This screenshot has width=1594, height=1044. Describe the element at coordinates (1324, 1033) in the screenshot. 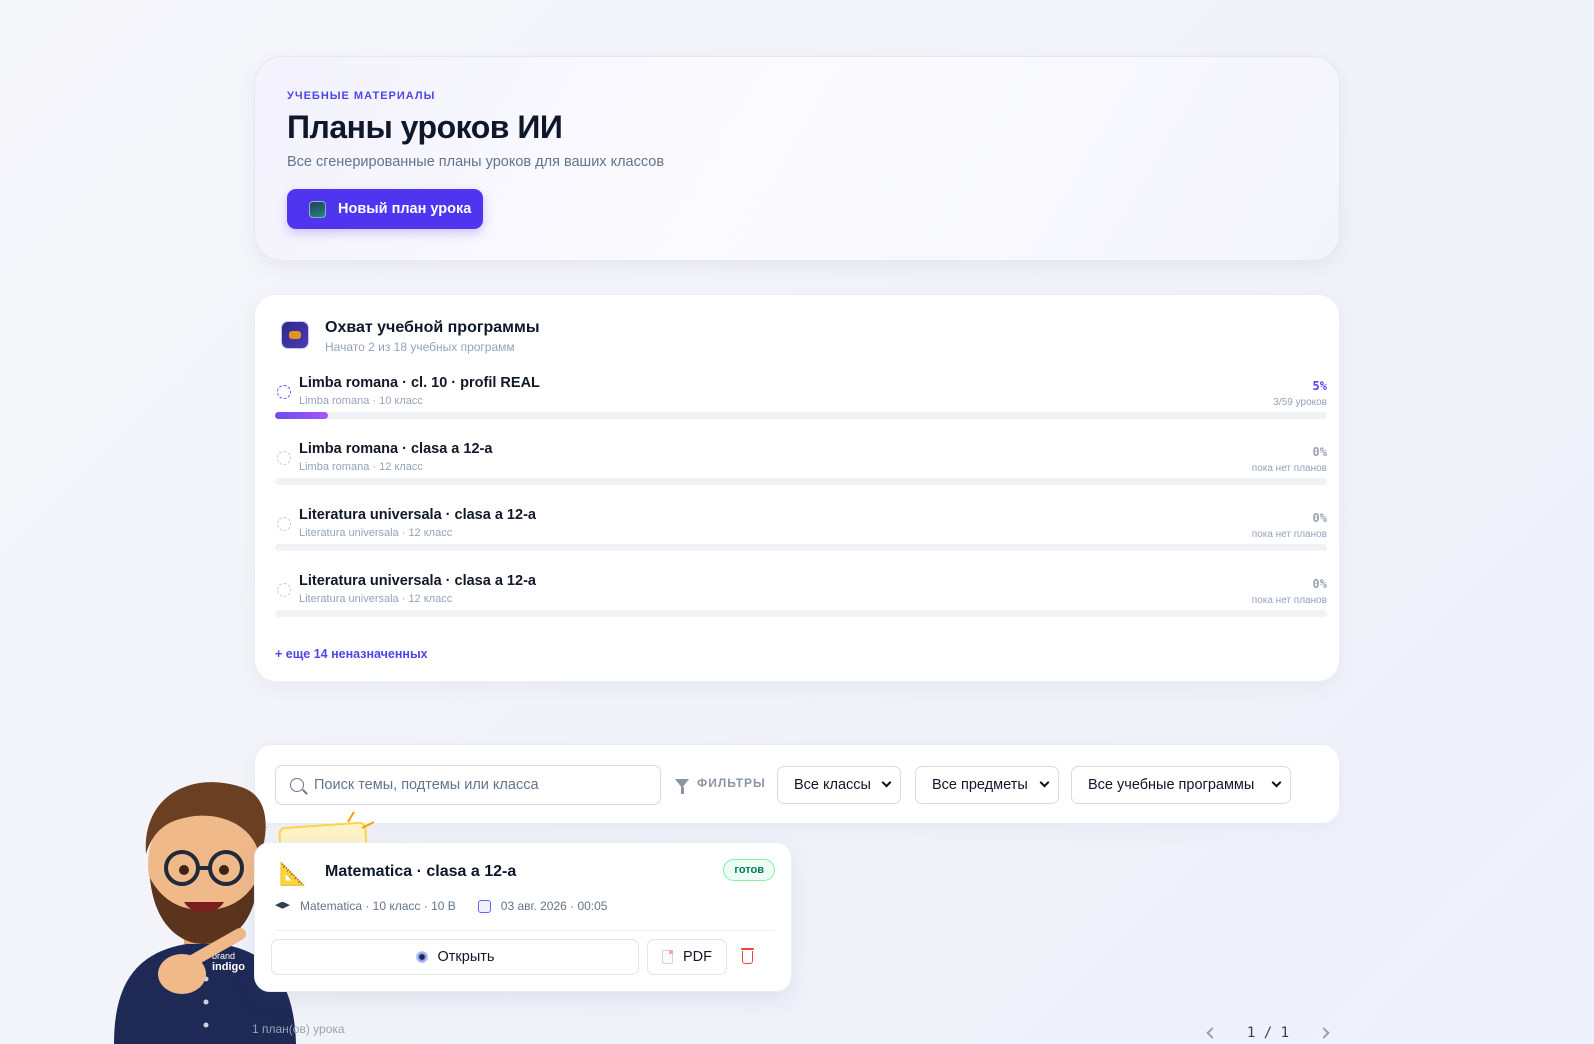

I see `chevron-right-icon` at that location.